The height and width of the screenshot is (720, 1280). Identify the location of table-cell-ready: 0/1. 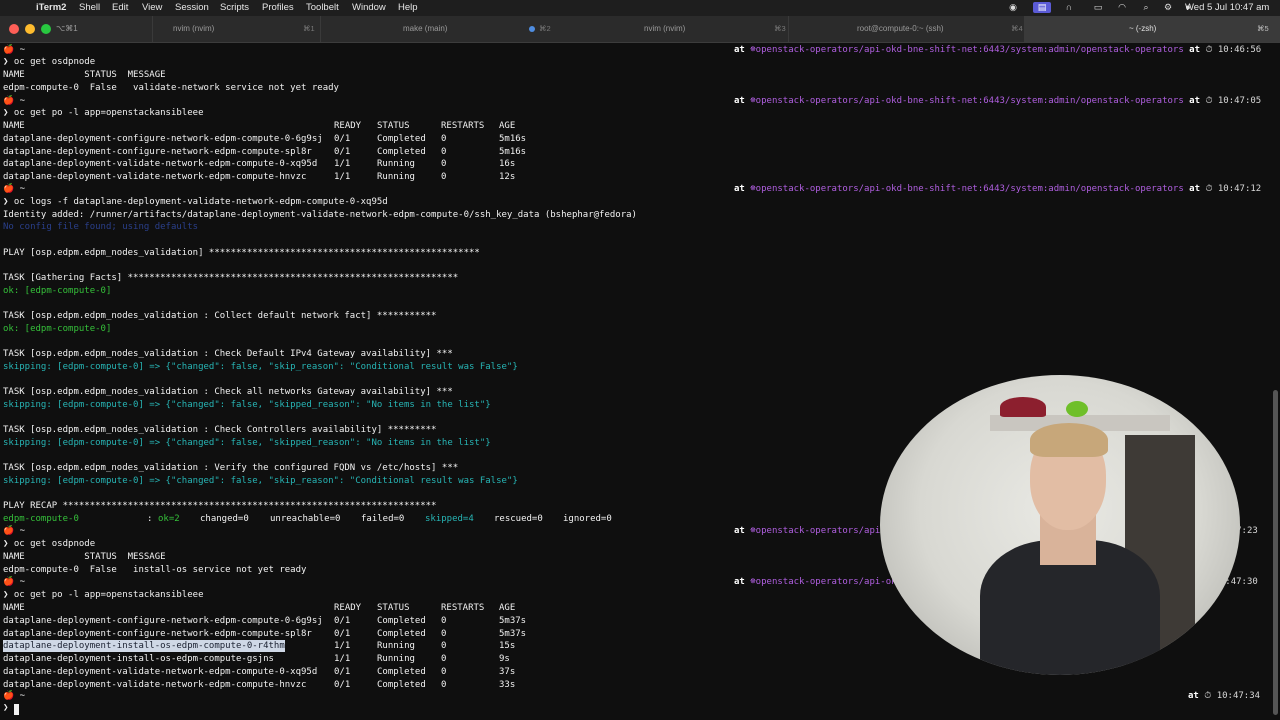
(342, 139).